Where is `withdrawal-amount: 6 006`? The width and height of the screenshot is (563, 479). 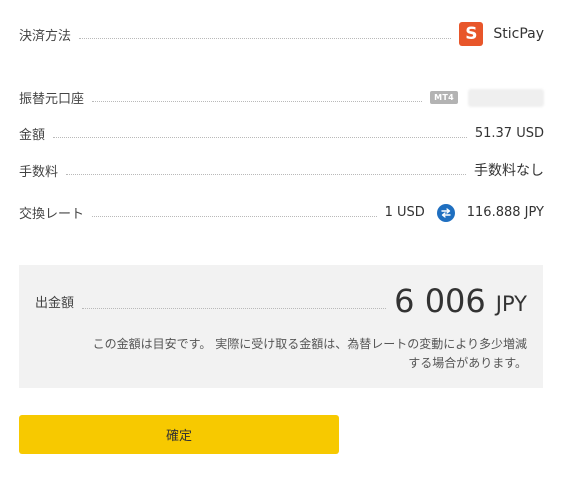
withdrawal-amount: 6 006 is located at coordinates (440, 301).